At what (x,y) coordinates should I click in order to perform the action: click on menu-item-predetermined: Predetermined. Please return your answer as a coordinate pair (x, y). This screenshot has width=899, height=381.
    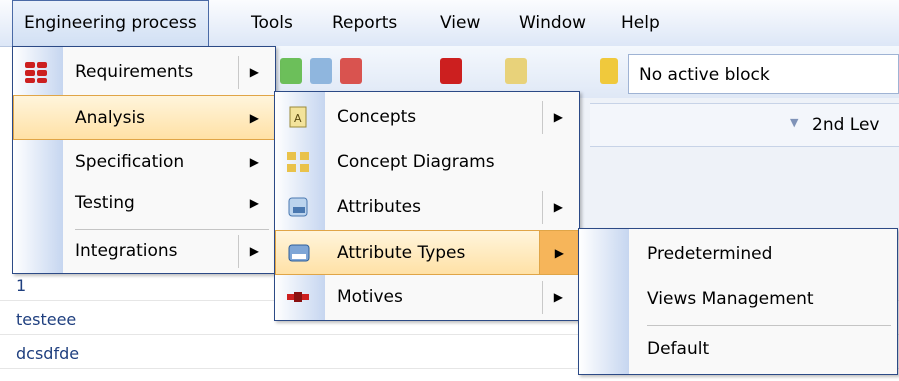
    Looking at the image, I should click on (738, 254).